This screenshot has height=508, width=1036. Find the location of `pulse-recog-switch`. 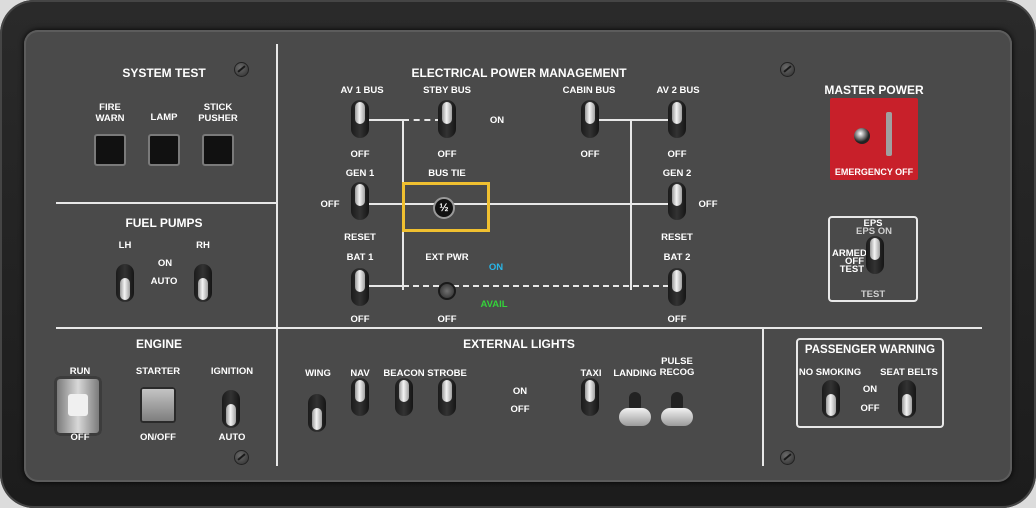

pulse-recog-switch is located at coordinates (677, 410).